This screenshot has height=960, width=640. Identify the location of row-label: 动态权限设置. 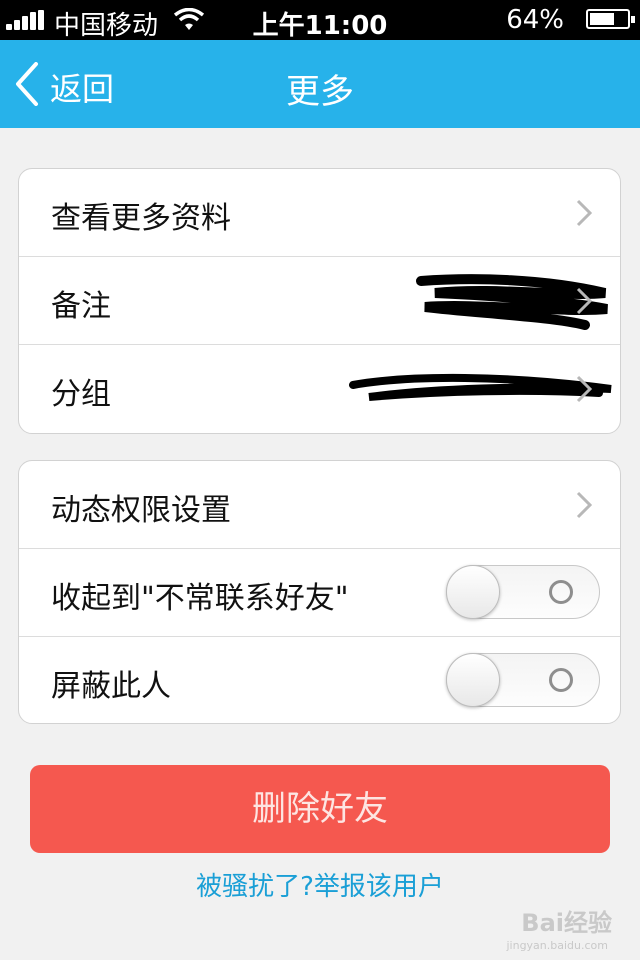
(141, 510).